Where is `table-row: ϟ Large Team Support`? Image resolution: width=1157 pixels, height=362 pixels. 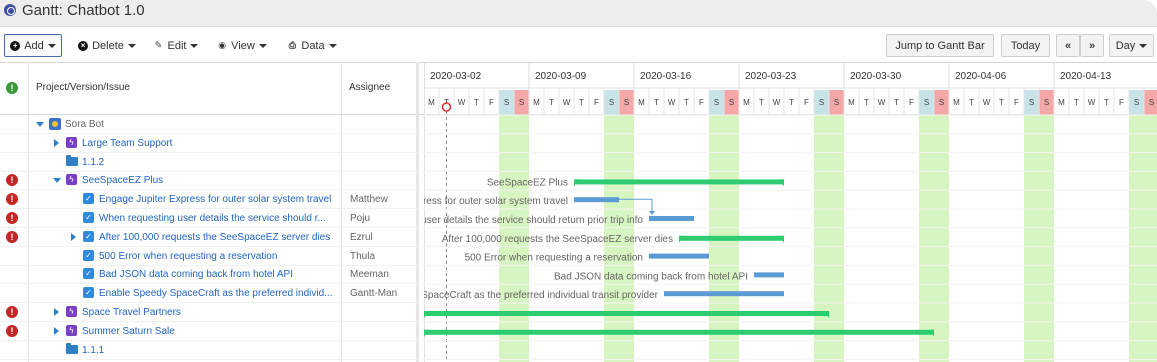
table-row: ϟ Large Team Support is located at coordinates (209, 143).